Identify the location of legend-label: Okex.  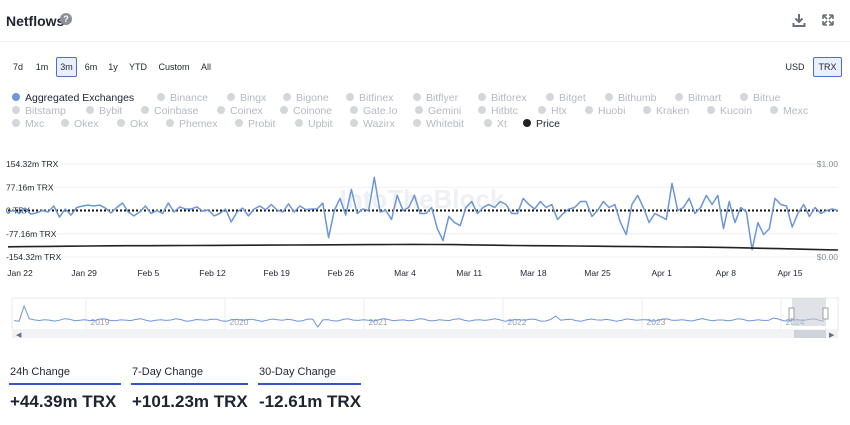
(86, 124).